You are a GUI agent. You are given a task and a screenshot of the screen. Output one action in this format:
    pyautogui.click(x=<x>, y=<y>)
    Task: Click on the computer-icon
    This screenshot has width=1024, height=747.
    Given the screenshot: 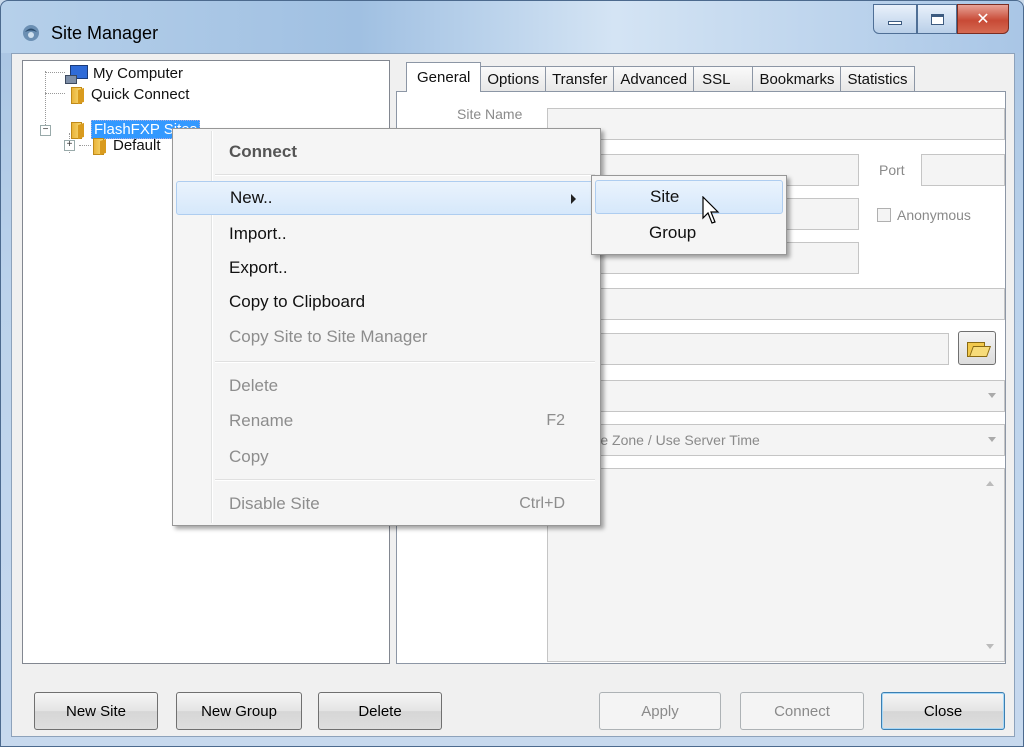 What is the action you would take?
    pyautogui.click(x=76, y=74)
    